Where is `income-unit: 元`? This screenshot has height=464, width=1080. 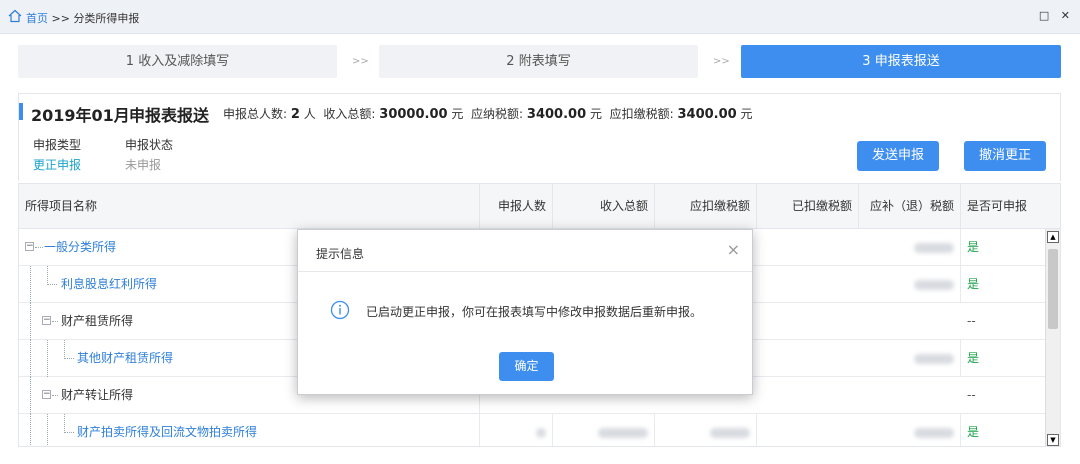 income-unit: 元 is located at coordinates (457, 114).